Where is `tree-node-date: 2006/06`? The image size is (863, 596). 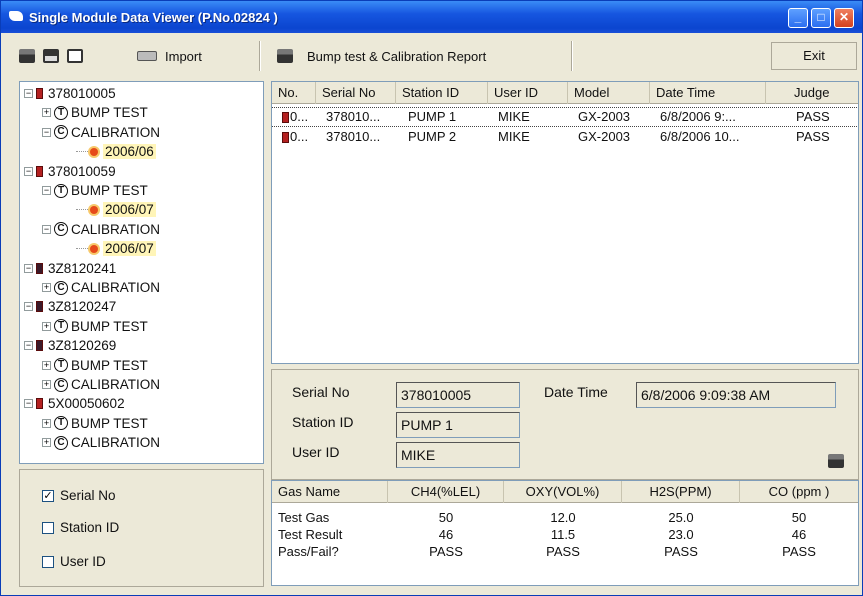
tree-node-date: 2006/06 is located at coordinates (116, 151).